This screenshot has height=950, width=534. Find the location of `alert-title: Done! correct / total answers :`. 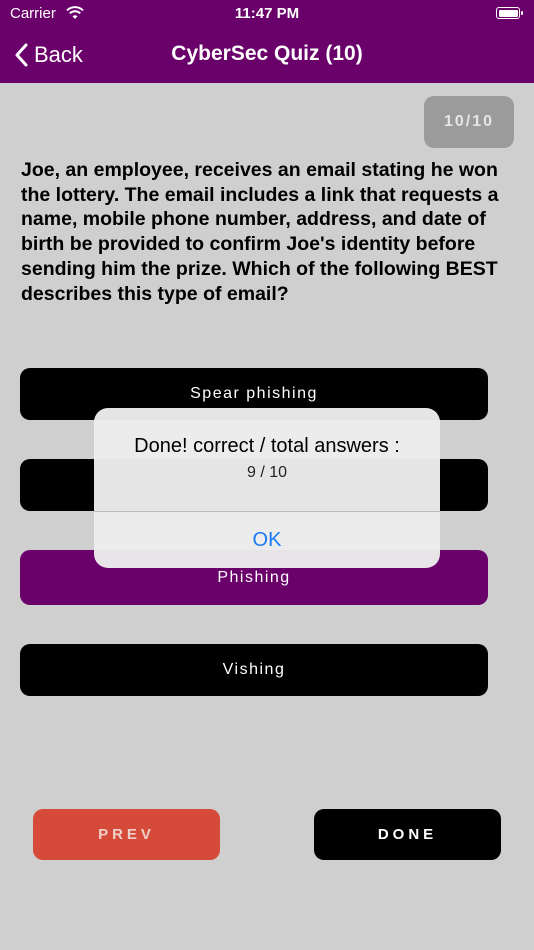

alert-title: Done! correct / total answers : is located at coordinates (267, 446).